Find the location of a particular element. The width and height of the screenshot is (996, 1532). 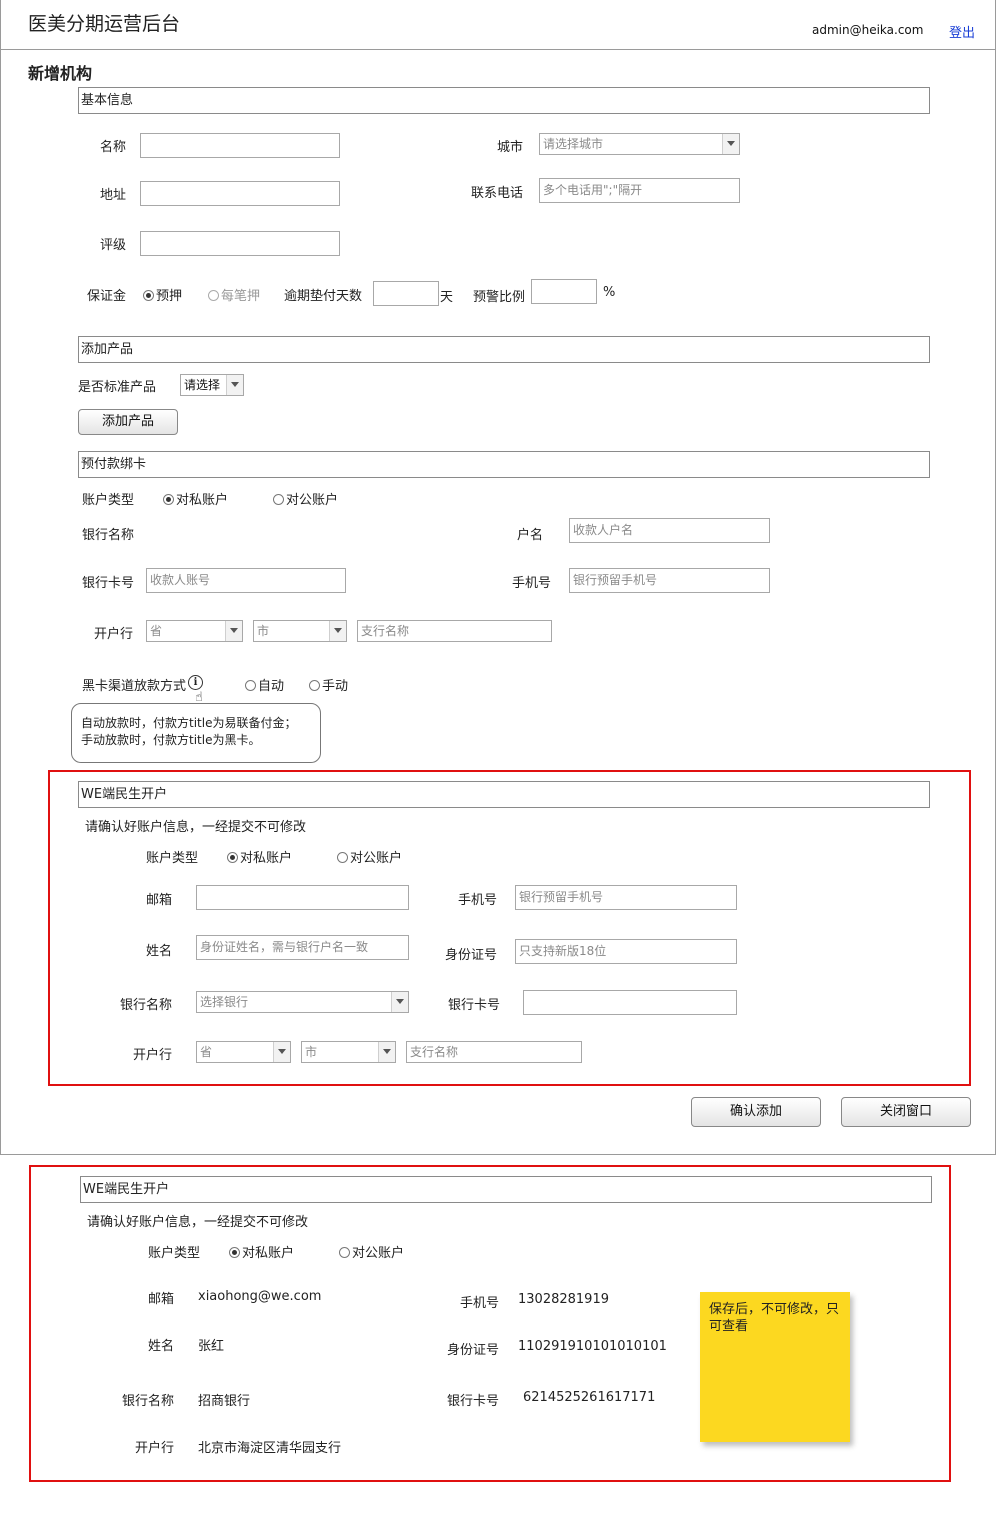

info-icon: i is located at coordinates (195, 682).